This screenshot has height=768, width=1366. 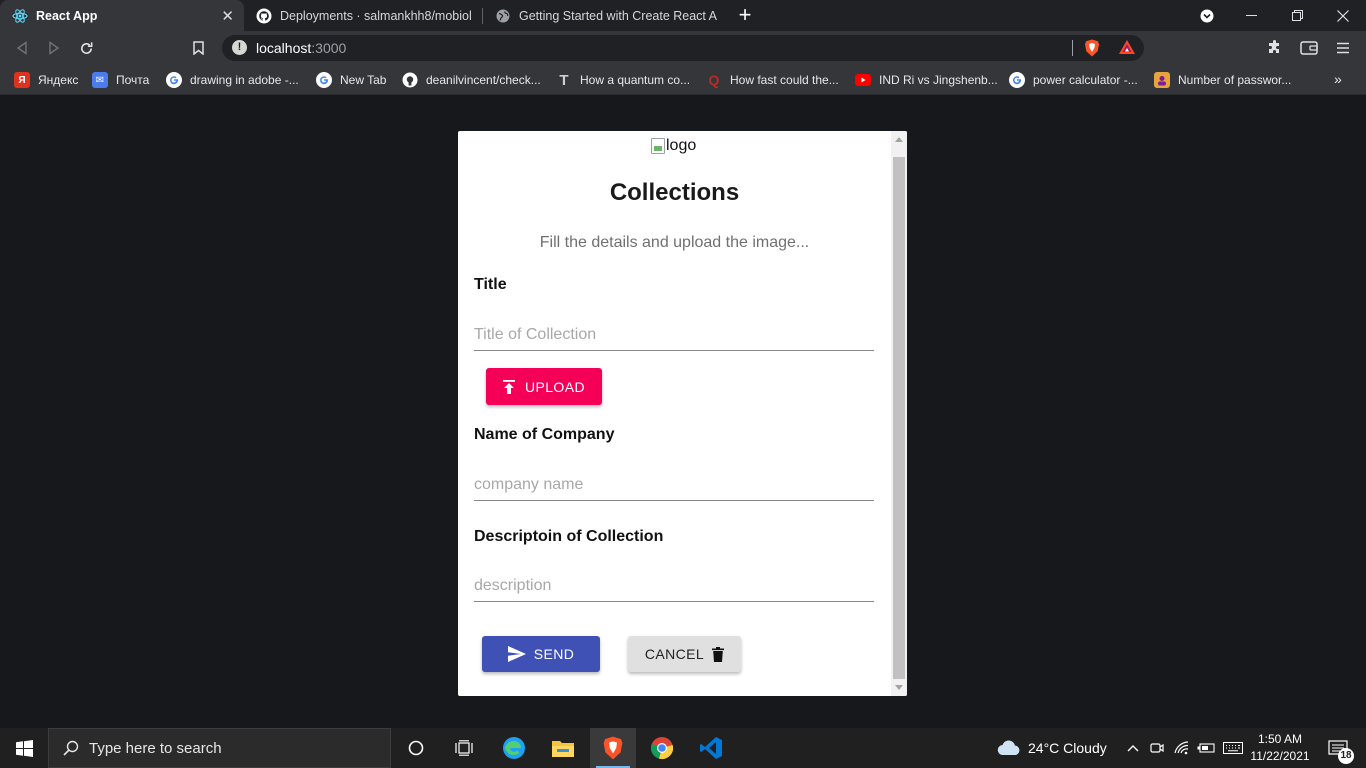 What do you see at coordinates (1133, 748) in the screenshot?
I see `show-hidden-icons-icon` at bounding box center [1133, 748].